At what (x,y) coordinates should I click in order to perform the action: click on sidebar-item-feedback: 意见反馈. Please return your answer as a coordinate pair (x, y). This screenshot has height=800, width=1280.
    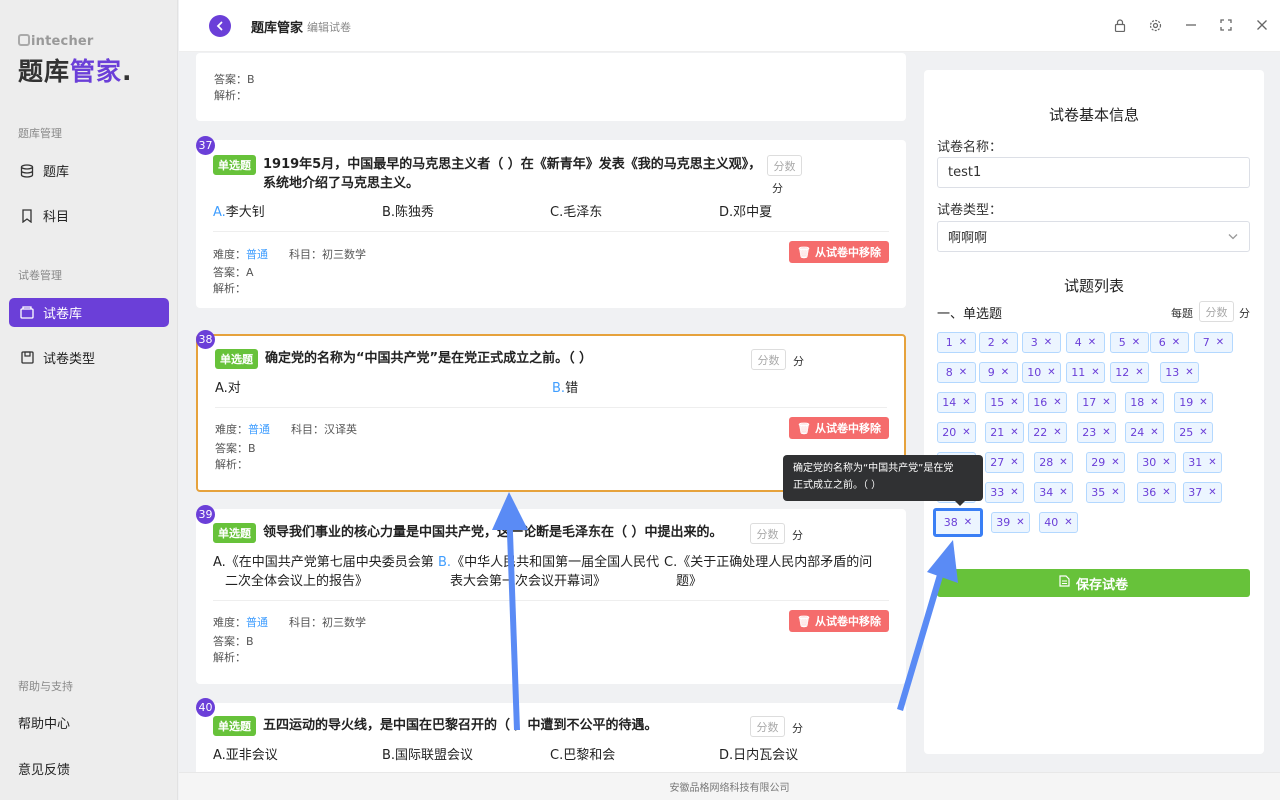
    Looking at the image, I should click on (89, 768).